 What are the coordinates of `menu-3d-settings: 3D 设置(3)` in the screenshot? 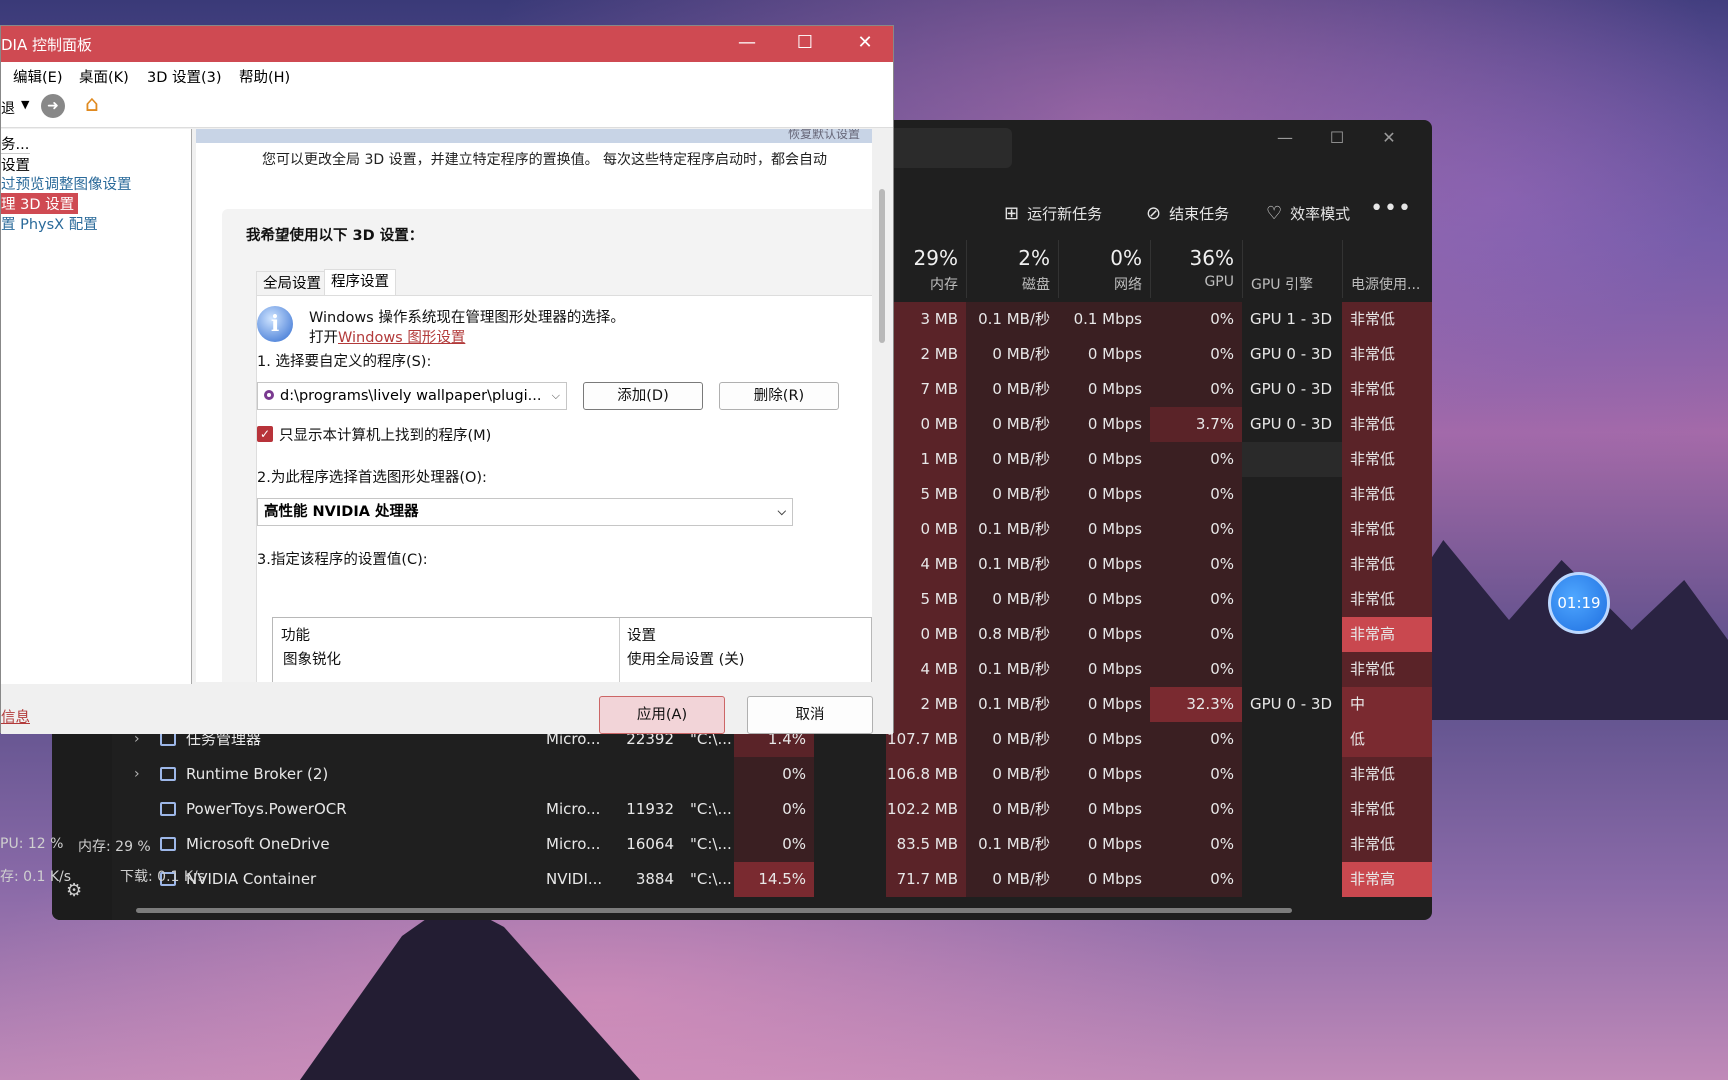 It's located at (184, 76).